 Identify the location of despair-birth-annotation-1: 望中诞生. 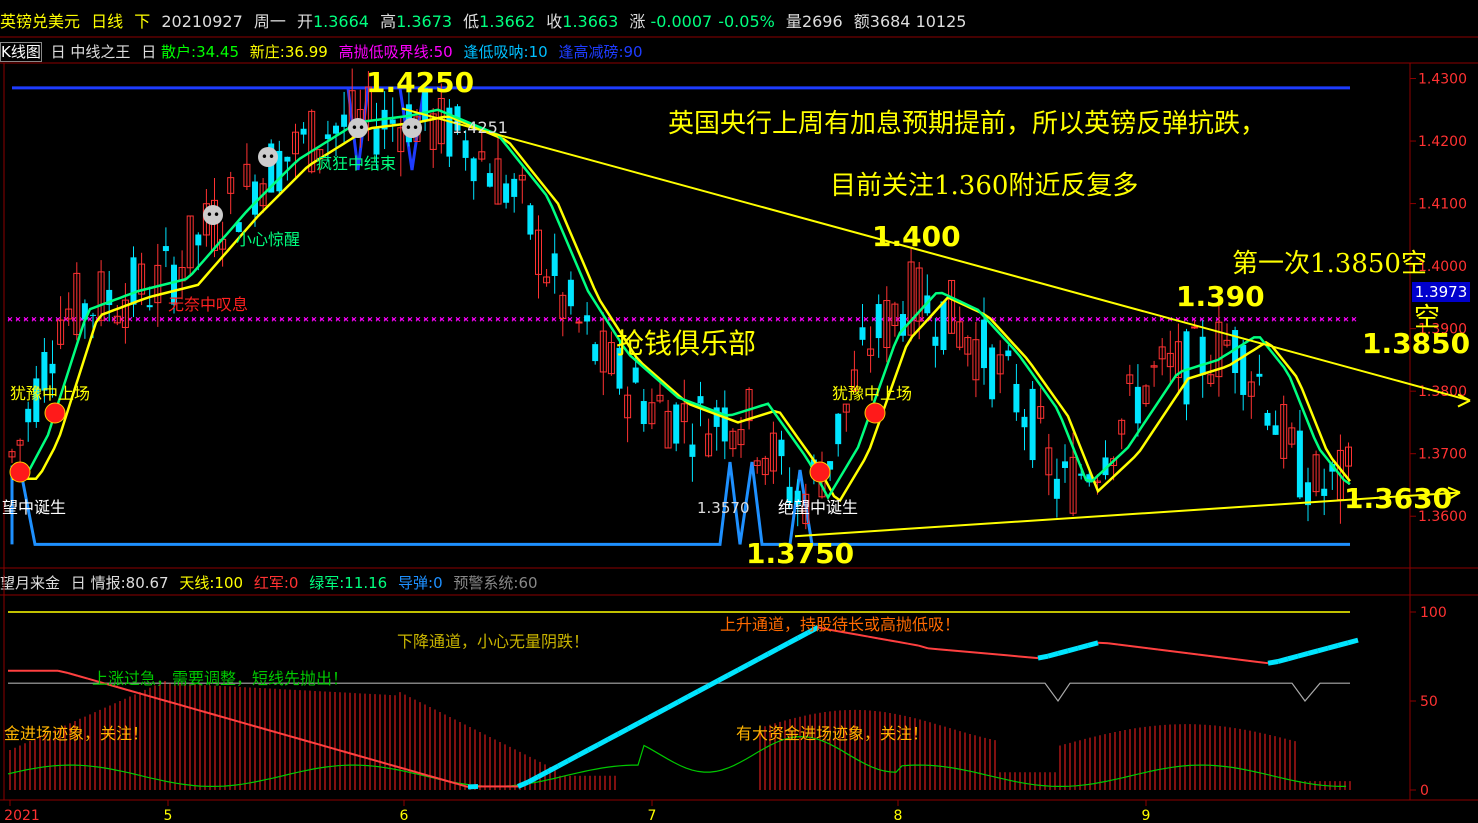
(34, 507).